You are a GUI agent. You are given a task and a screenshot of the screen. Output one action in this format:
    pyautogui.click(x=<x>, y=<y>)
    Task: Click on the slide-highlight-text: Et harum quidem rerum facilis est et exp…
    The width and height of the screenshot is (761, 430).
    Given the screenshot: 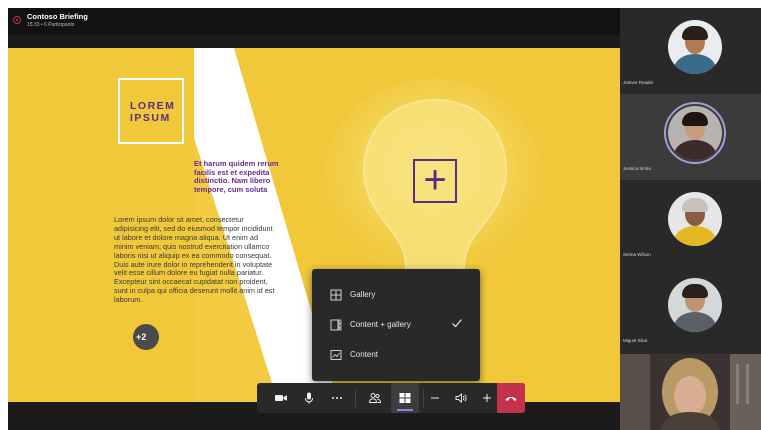 What is the action you would take?
    pyautogui.click(x=236, y=176)
    